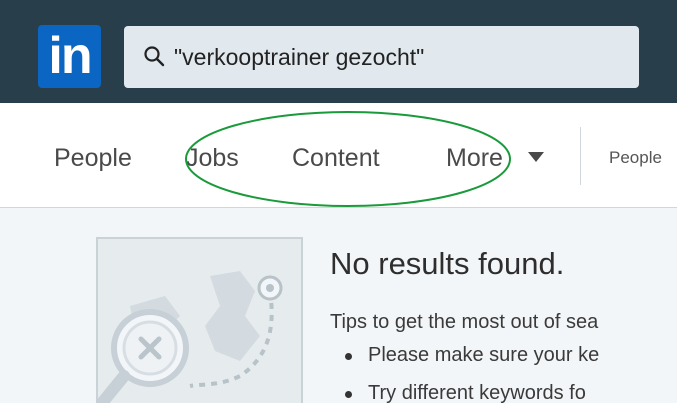 This screenshot has height=405, width=677. I want to click on tip-item: Try different keywords fo, so click(465, 393).